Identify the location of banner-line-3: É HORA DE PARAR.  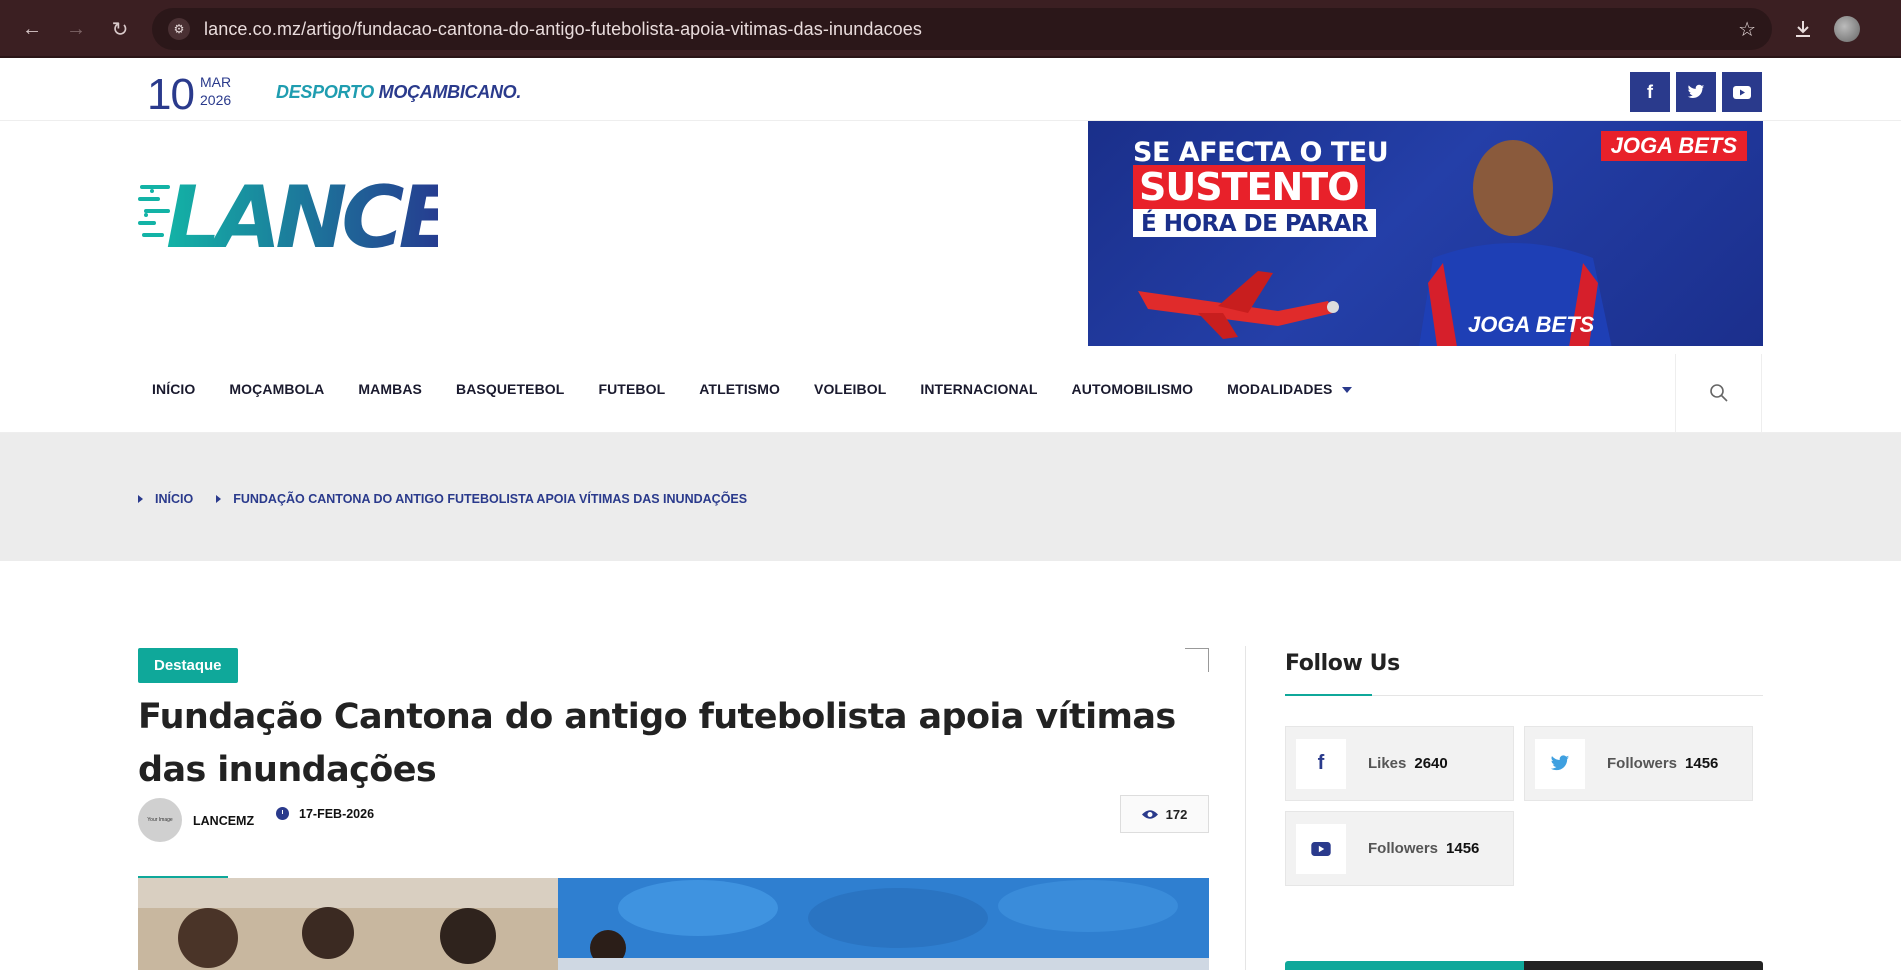
(1255, 223).